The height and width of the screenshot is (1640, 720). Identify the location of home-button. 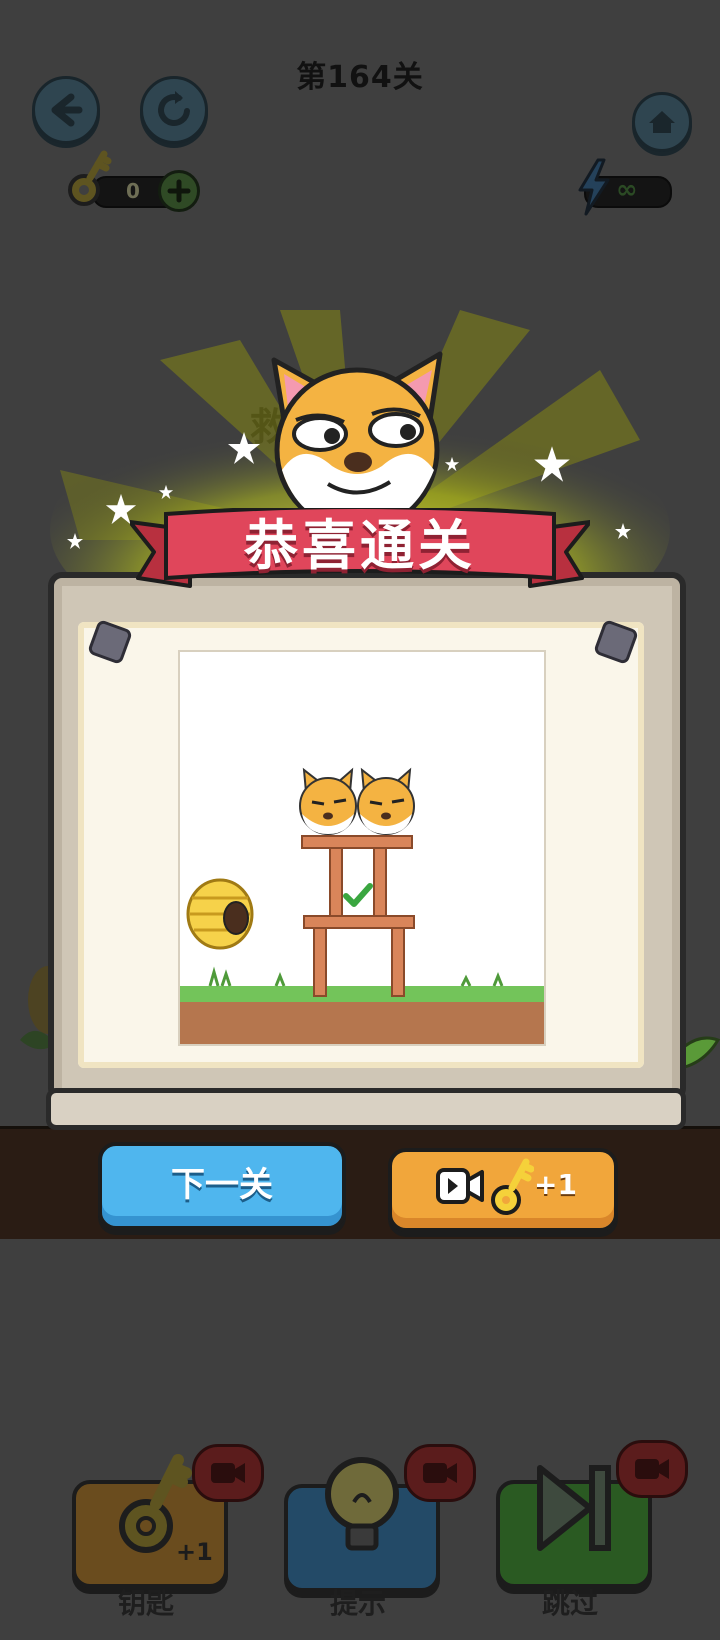
(662, 122).